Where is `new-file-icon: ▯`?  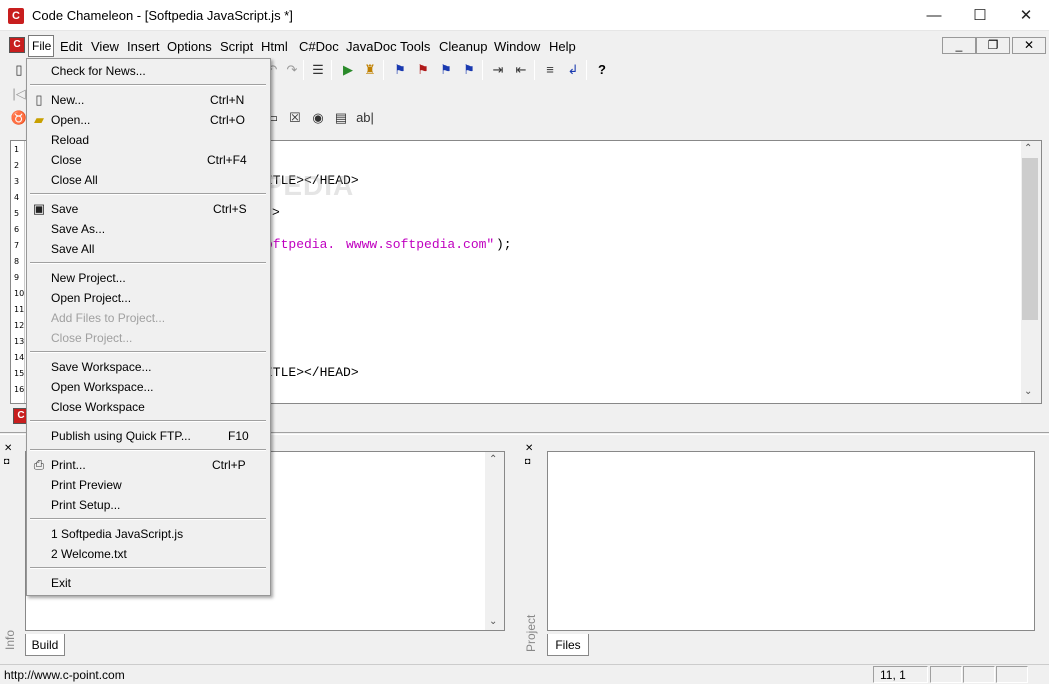
new-file-icon: ▯ is located at coordinates (39, 99).